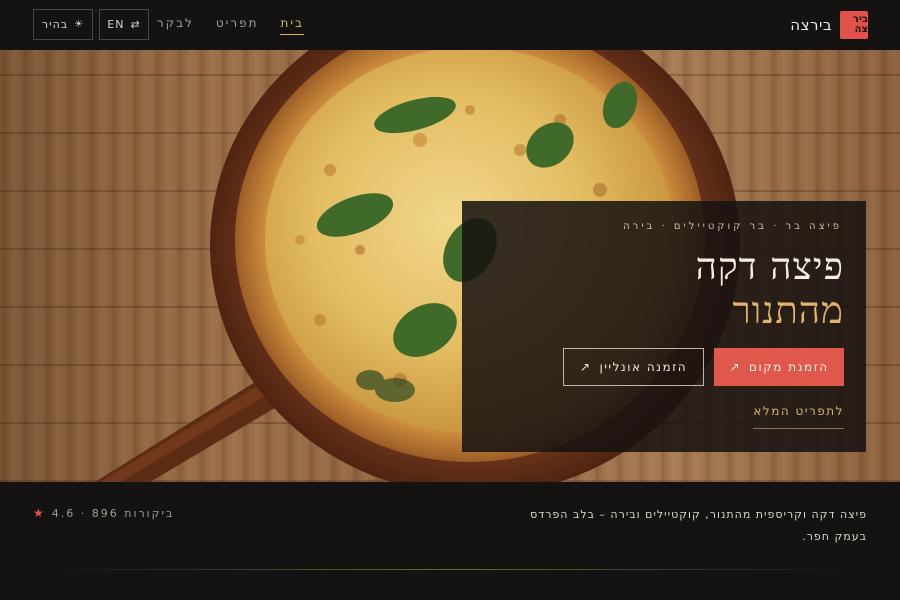  Describe the element at coordinates (116, 24) in the screenshot. I see `language-label: EN` at that location.